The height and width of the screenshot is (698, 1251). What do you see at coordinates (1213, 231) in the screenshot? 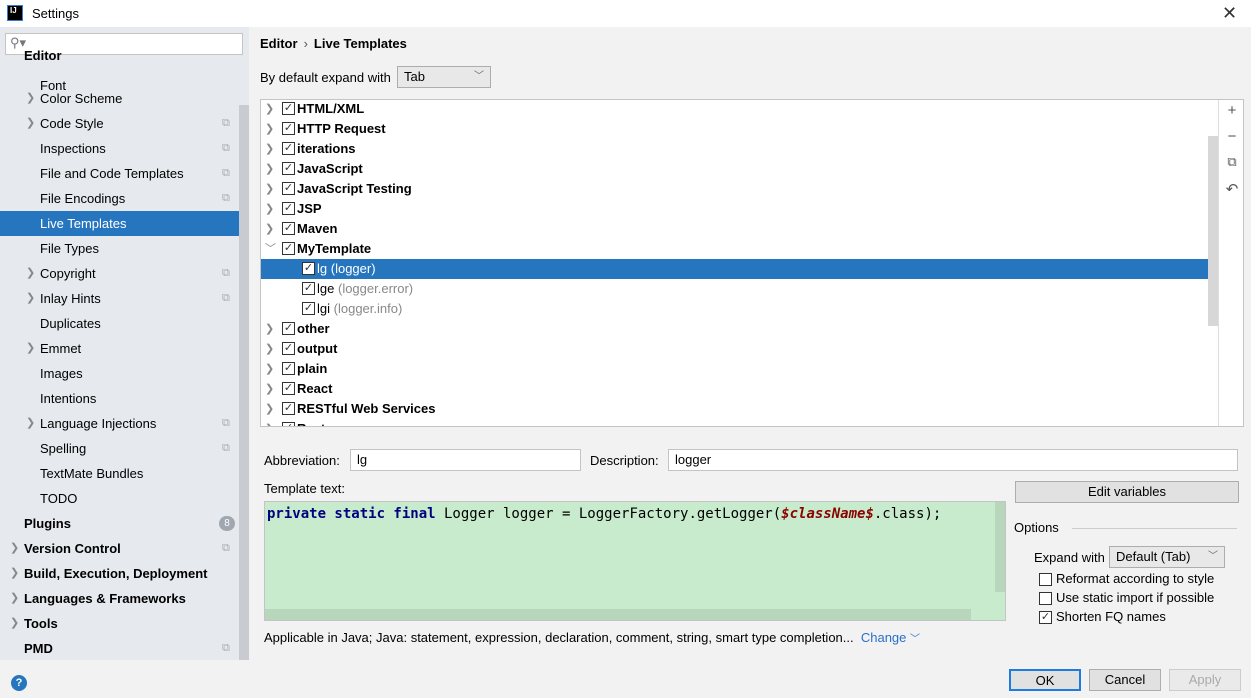
I see `tree-scrollbar` at bounding box center [1213, 231].